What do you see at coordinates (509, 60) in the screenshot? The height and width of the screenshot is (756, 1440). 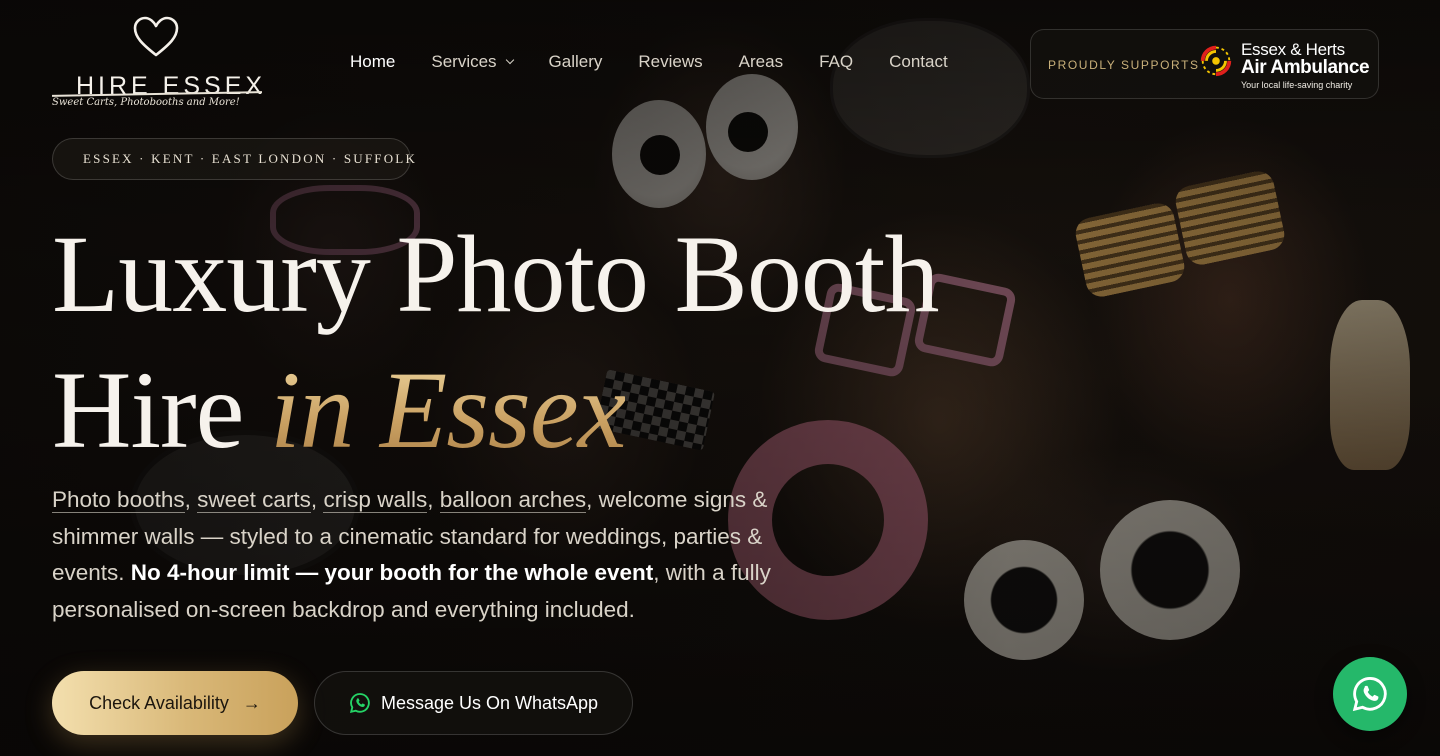 I see `chevron-down-icon` at bounding box center [509, 60].